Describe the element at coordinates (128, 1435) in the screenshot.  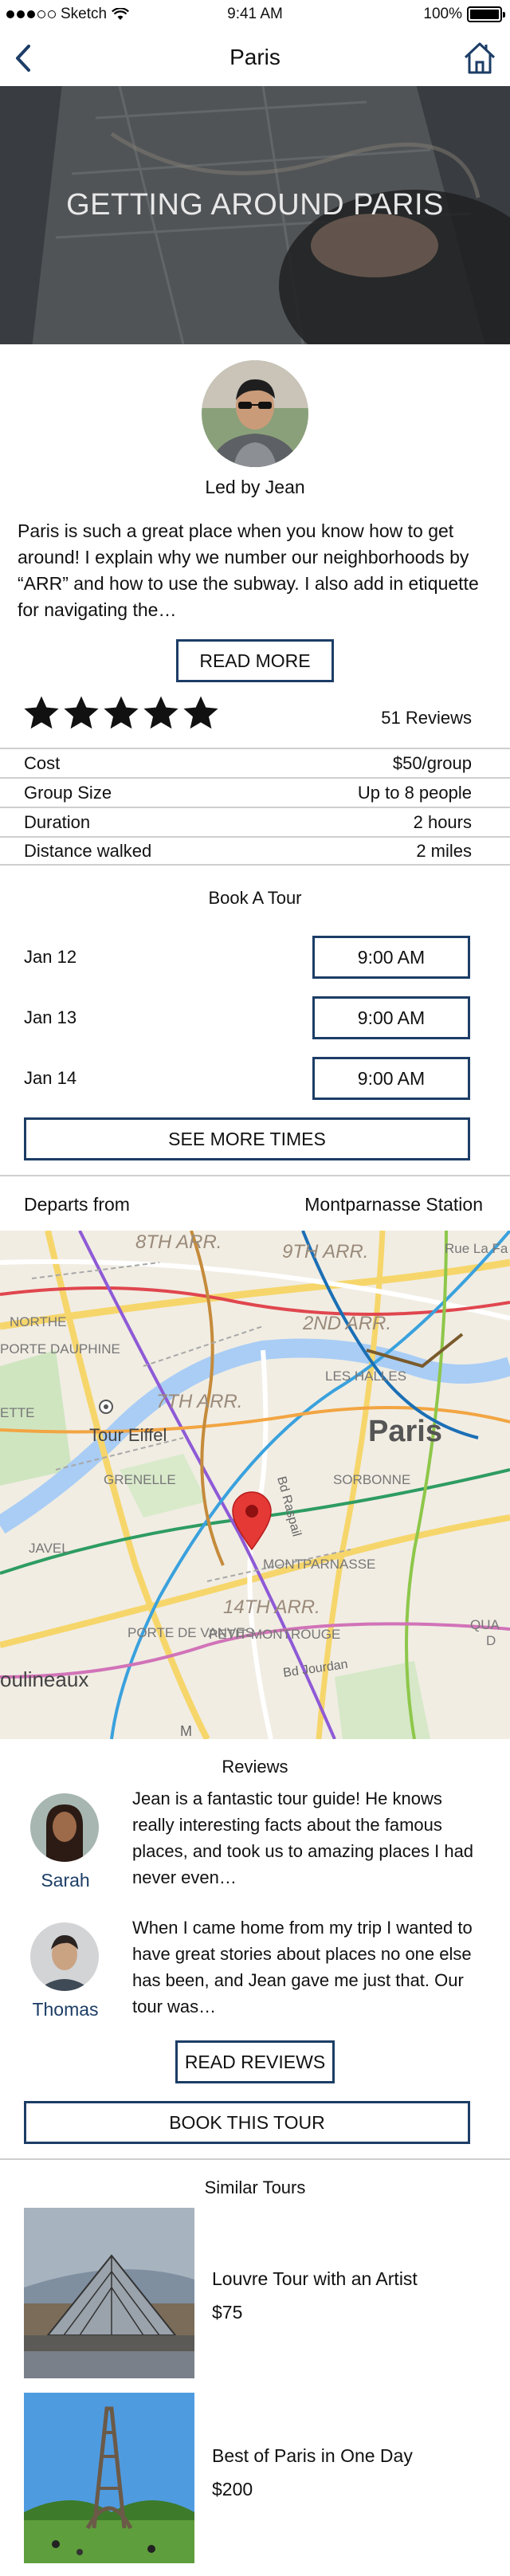
I see `map-landmark-label: Tour Eiffel` at that location.